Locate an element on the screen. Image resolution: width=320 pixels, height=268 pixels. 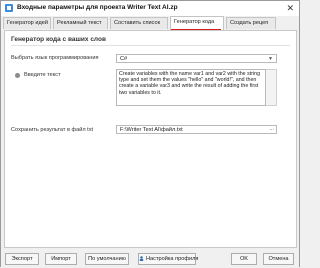
tab-code-generator: Генератор кода is located at coordinates (197, 23).